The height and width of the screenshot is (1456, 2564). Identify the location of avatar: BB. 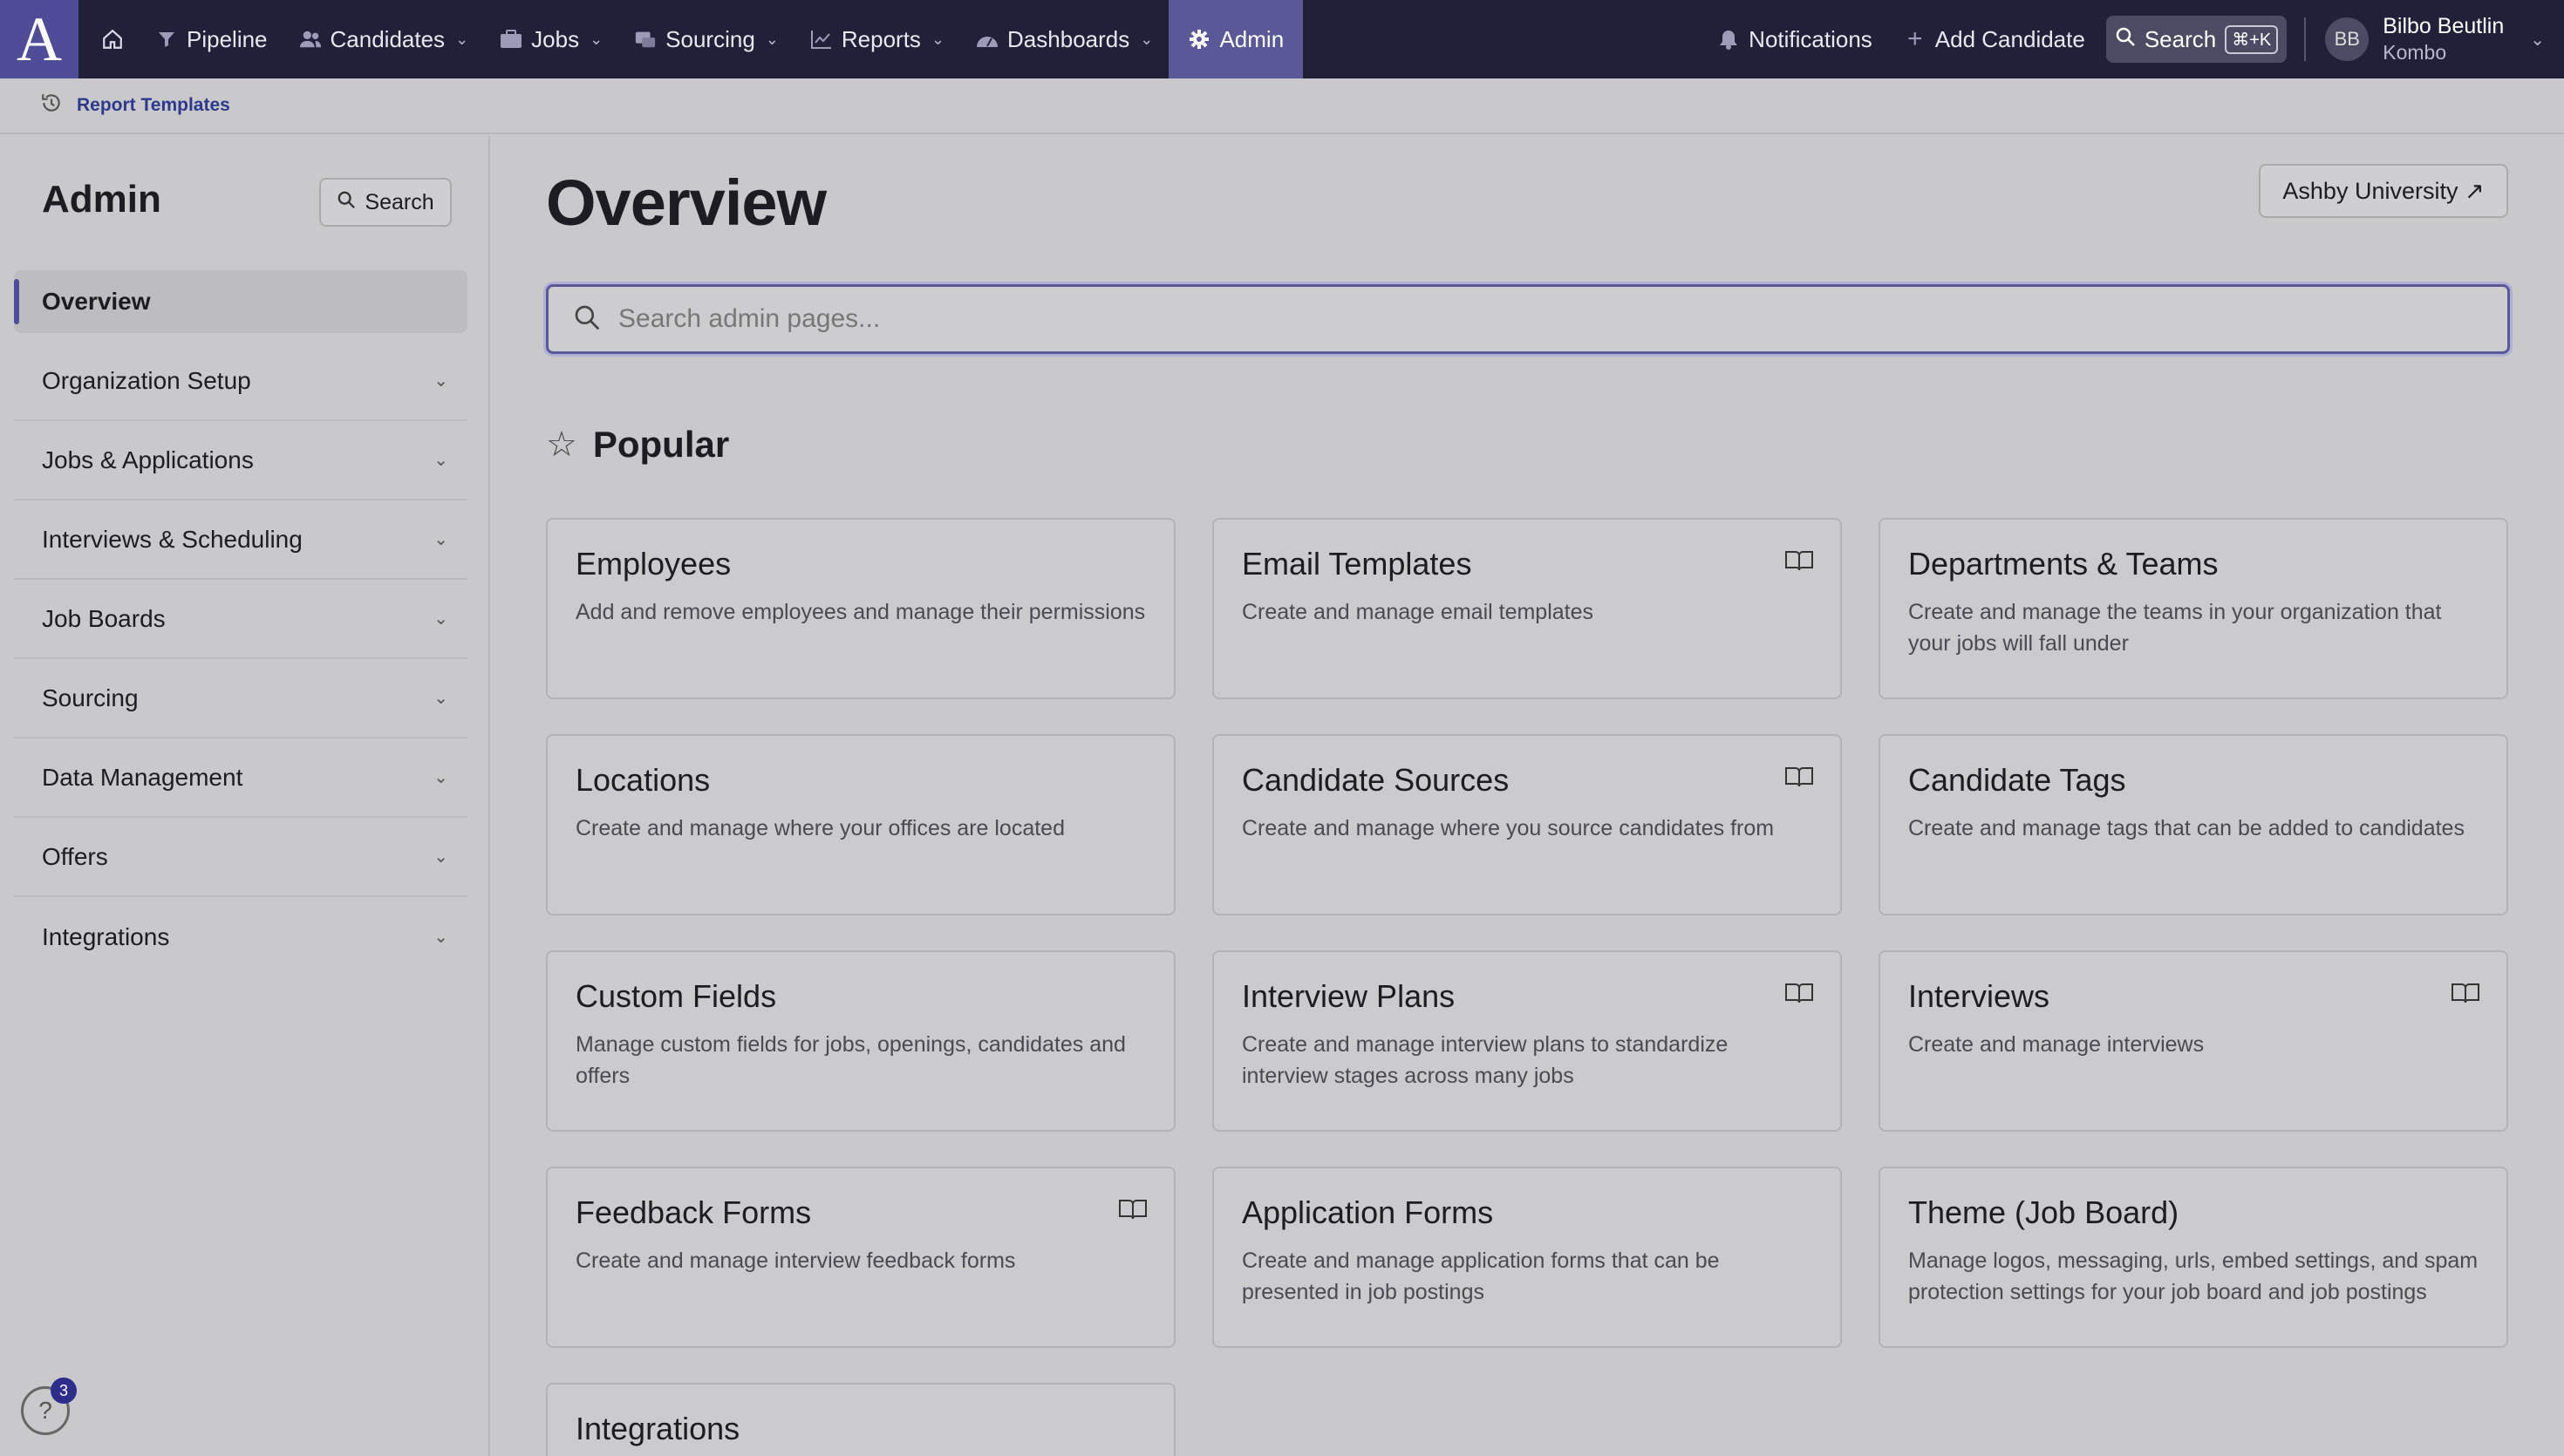
(2347, 39).